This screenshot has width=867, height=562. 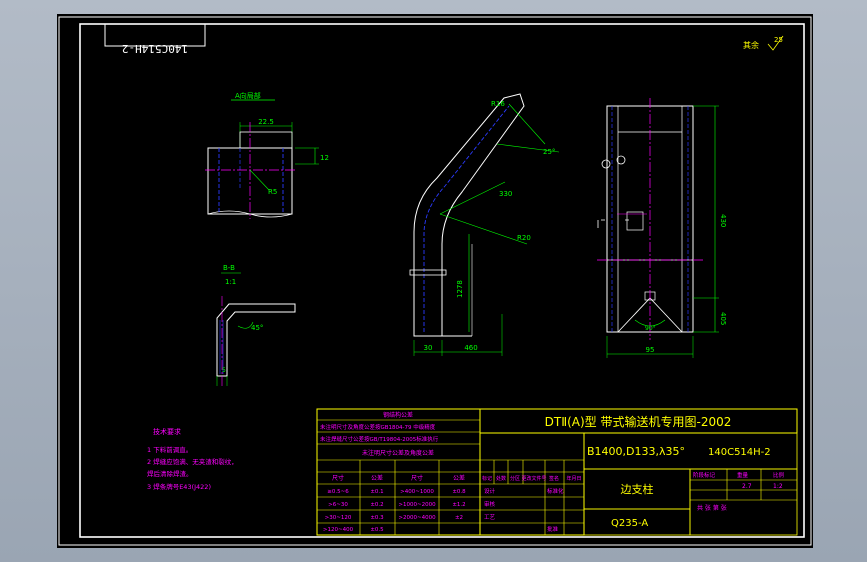 What do you see at coordinates (498, 104) in the screenshot?
I see `side-dim-top: R16` at bounding box center [498, 104].